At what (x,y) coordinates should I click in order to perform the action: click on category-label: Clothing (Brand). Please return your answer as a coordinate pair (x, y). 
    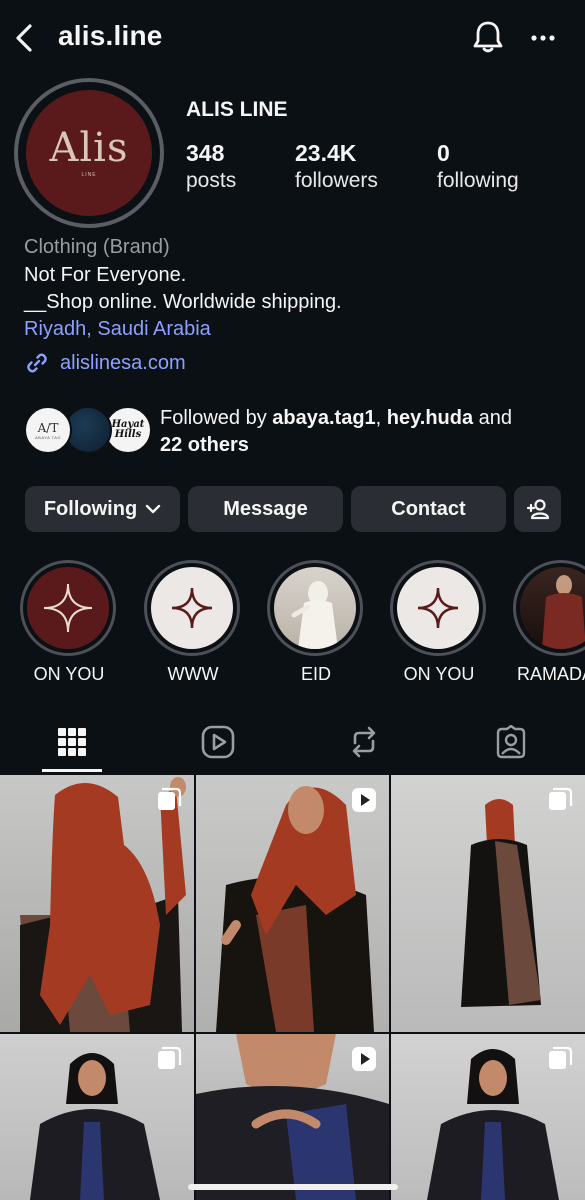
    Looking at the image, I should click on (97, 247).